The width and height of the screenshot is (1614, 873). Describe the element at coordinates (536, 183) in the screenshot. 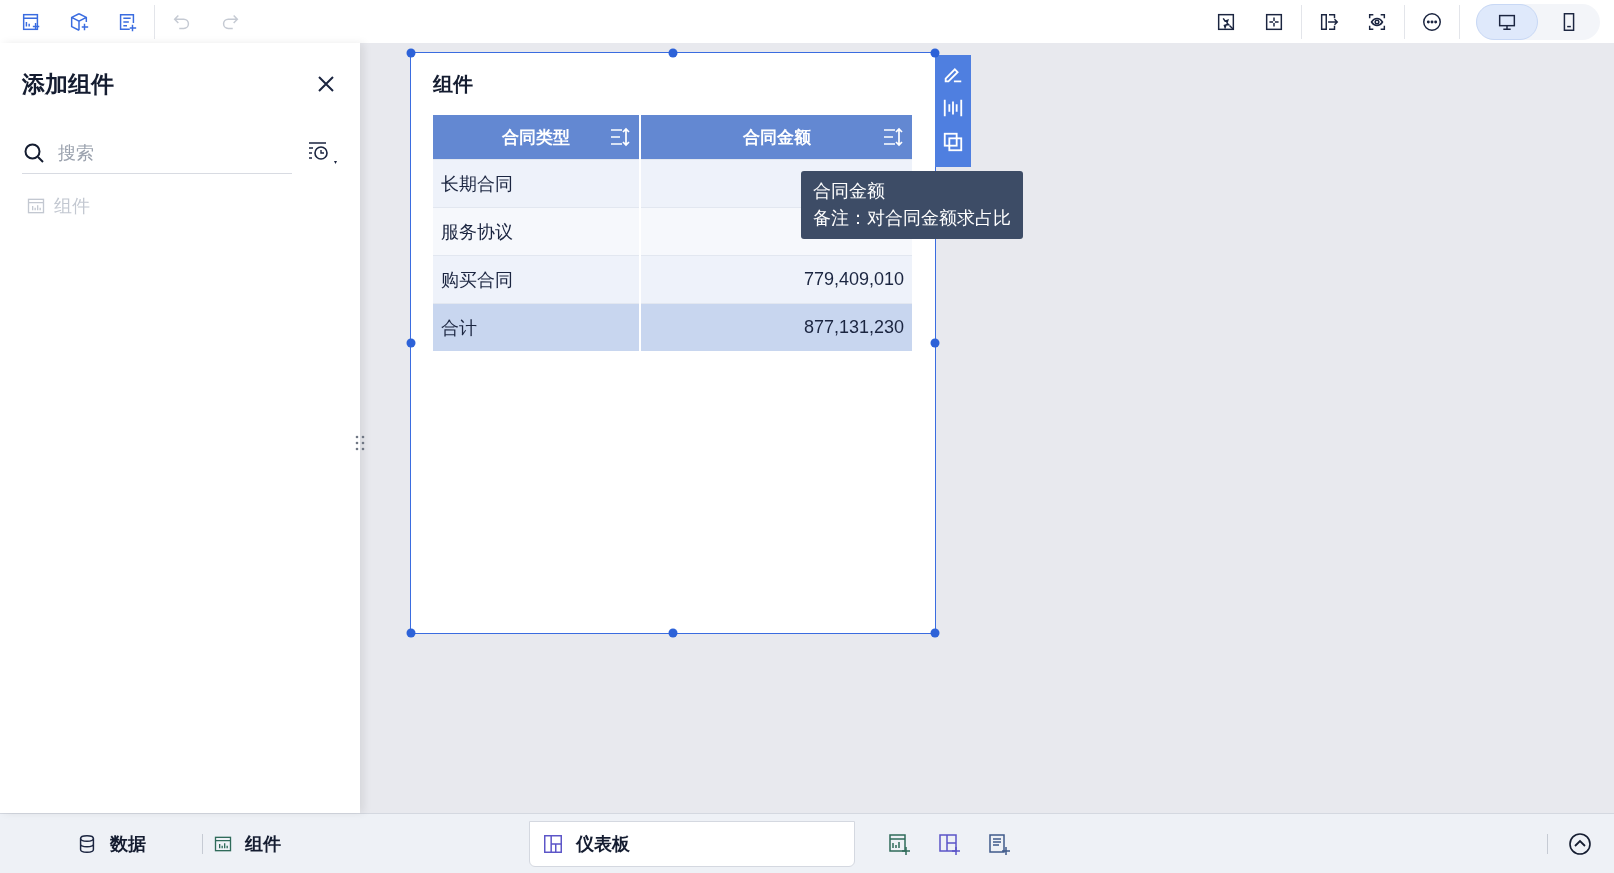

I see `table-cell: 长期合同` at that location.